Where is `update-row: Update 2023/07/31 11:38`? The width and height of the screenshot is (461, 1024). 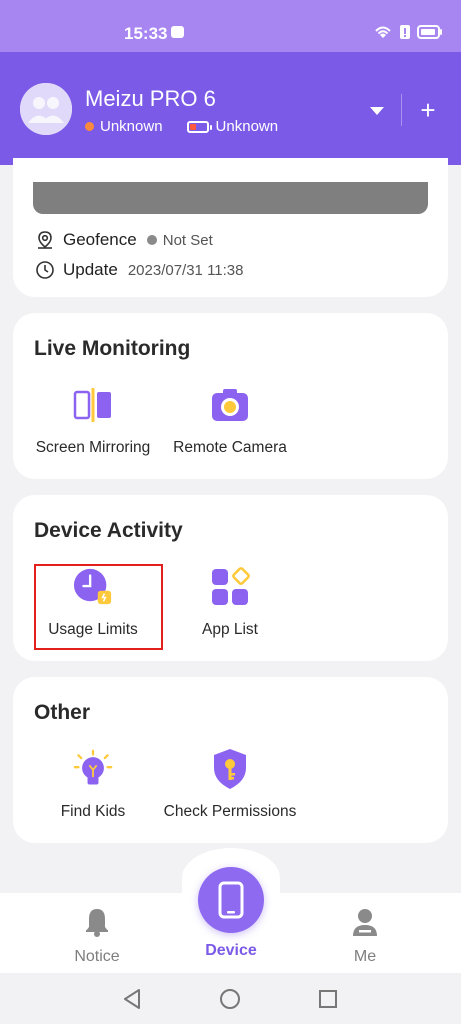
update-row: Update 2023/07/31 11:38 is located at coordinates (139, 270).